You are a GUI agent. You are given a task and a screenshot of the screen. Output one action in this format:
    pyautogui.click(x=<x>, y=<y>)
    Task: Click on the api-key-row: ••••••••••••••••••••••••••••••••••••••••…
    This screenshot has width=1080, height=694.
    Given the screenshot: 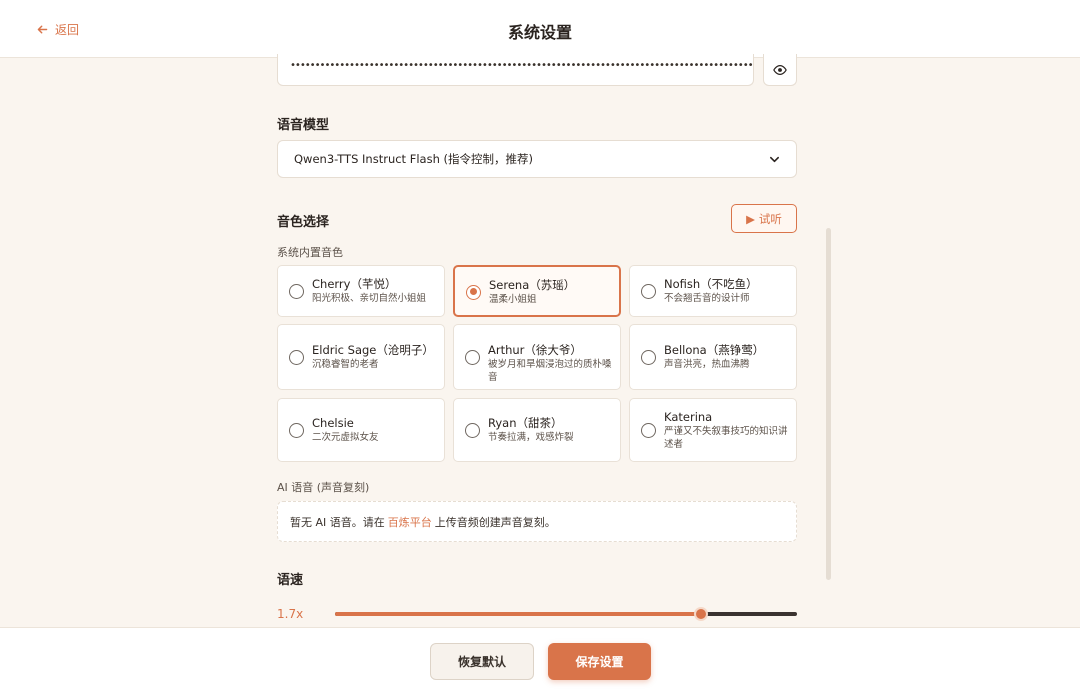 What is the action you would take?
    pyautogui.click(x=537, y=70)
    